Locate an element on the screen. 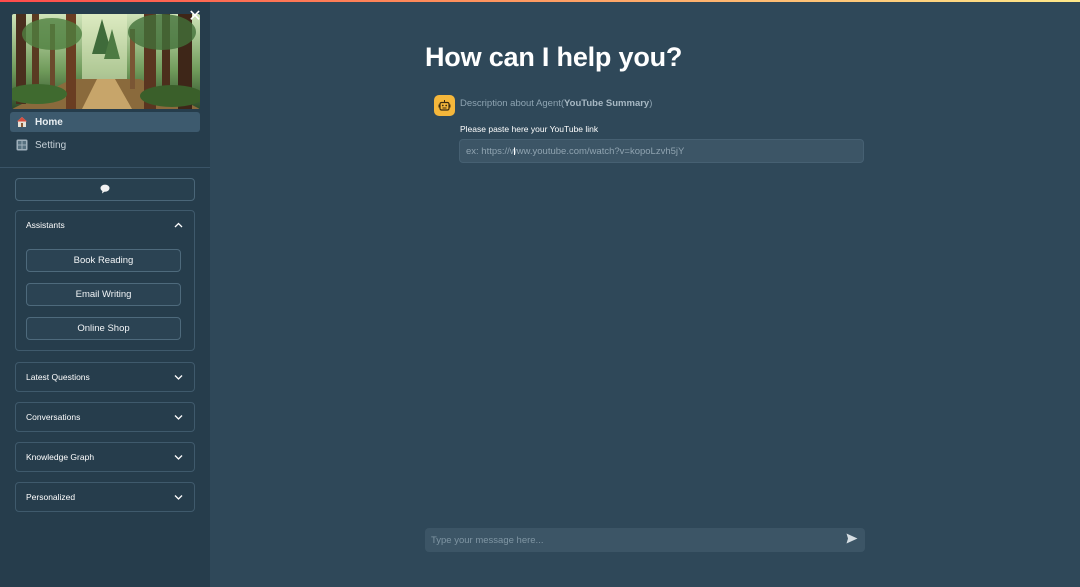 The image size is (1080, 587). assistant-email-writing-button: Email Writing is located at coordinates (103, 294).